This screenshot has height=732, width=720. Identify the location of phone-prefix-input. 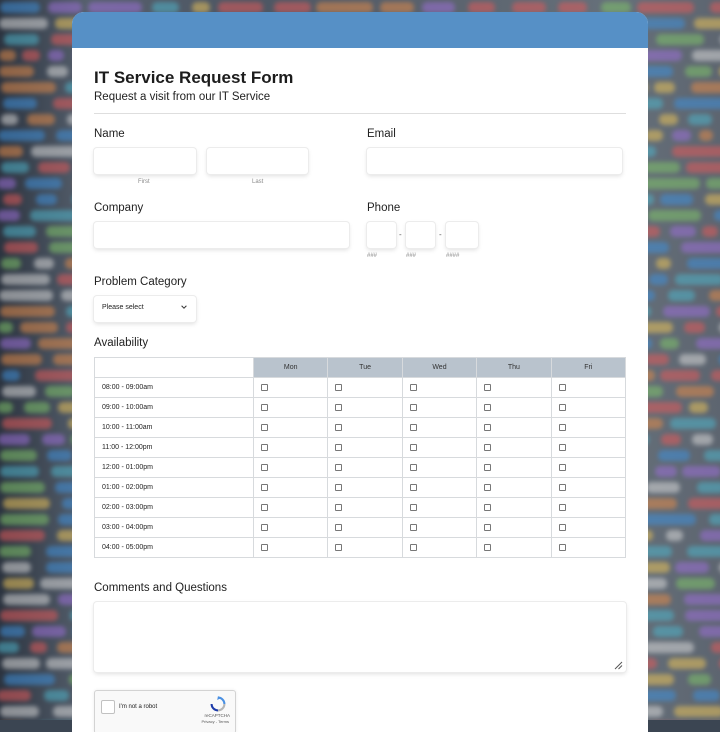
(420, 235).